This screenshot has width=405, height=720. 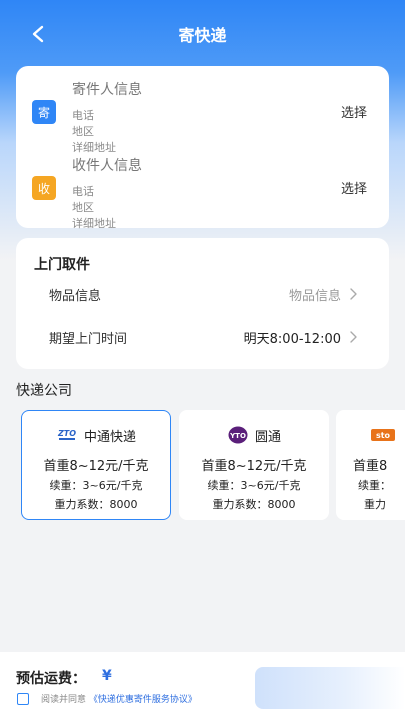 What do you see at coordinates (354, 187) in the screenshot?
I see `receiver-select-button: 选择` at bounding box center [354, 187].